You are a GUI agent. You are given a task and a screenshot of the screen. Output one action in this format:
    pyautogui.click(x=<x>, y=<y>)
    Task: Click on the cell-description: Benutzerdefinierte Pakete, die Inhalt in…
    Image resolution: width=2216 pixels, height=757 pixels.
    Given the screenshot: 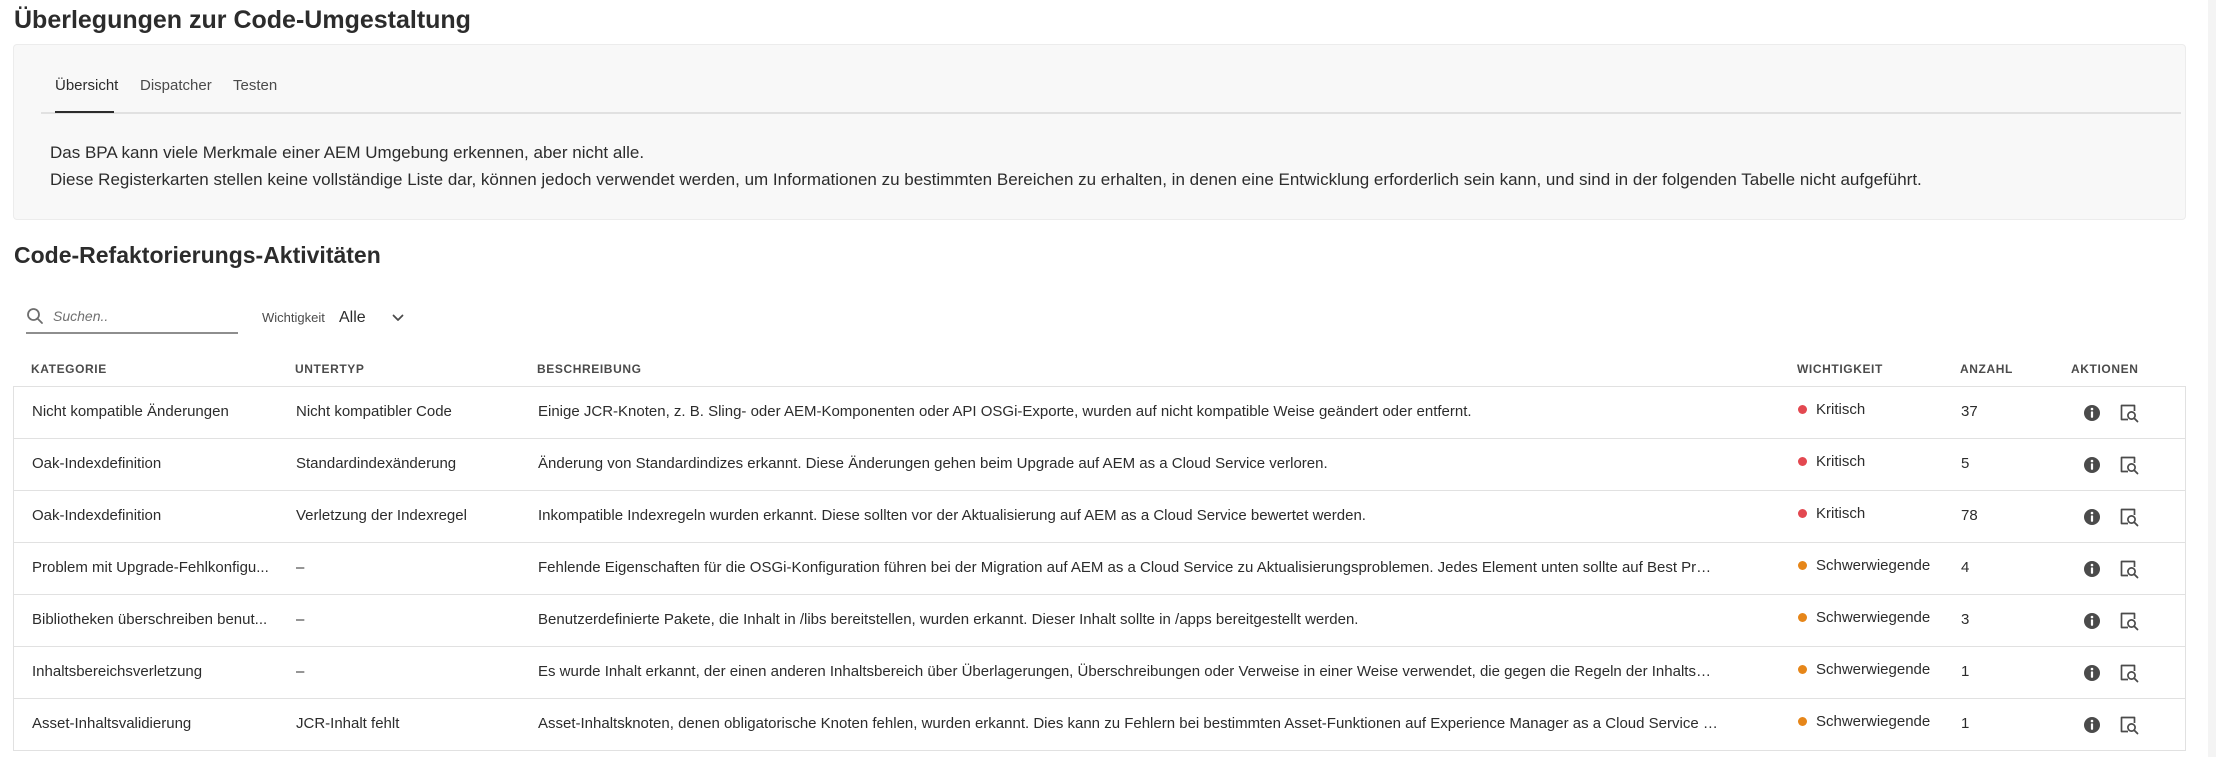 What is the action you would take?
    pyautogui.click(x=948, y=619)
    